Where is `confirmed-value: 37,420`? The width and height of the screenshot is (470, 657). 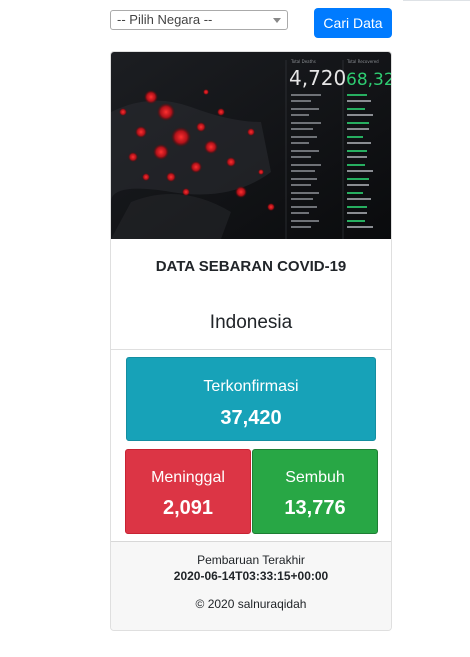
confirmed-value: 37,420 is located at coordinates (251, 418).